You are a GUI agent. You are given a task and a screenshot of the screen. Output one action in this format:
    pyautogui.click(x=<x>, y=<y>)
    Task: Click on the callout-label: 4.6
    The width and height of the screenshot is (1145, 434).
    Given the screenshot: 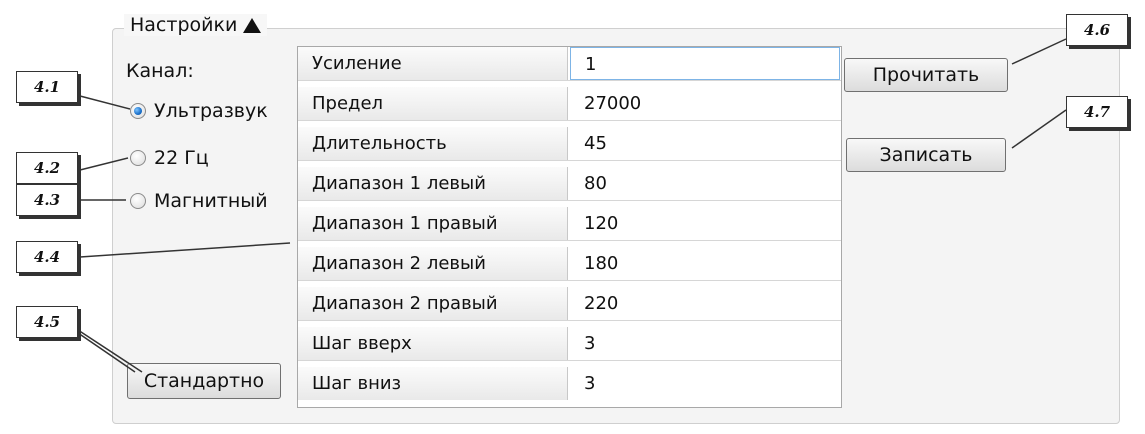 What is the action you would take?
    pyautogui.click(x=1097, y=30)
    